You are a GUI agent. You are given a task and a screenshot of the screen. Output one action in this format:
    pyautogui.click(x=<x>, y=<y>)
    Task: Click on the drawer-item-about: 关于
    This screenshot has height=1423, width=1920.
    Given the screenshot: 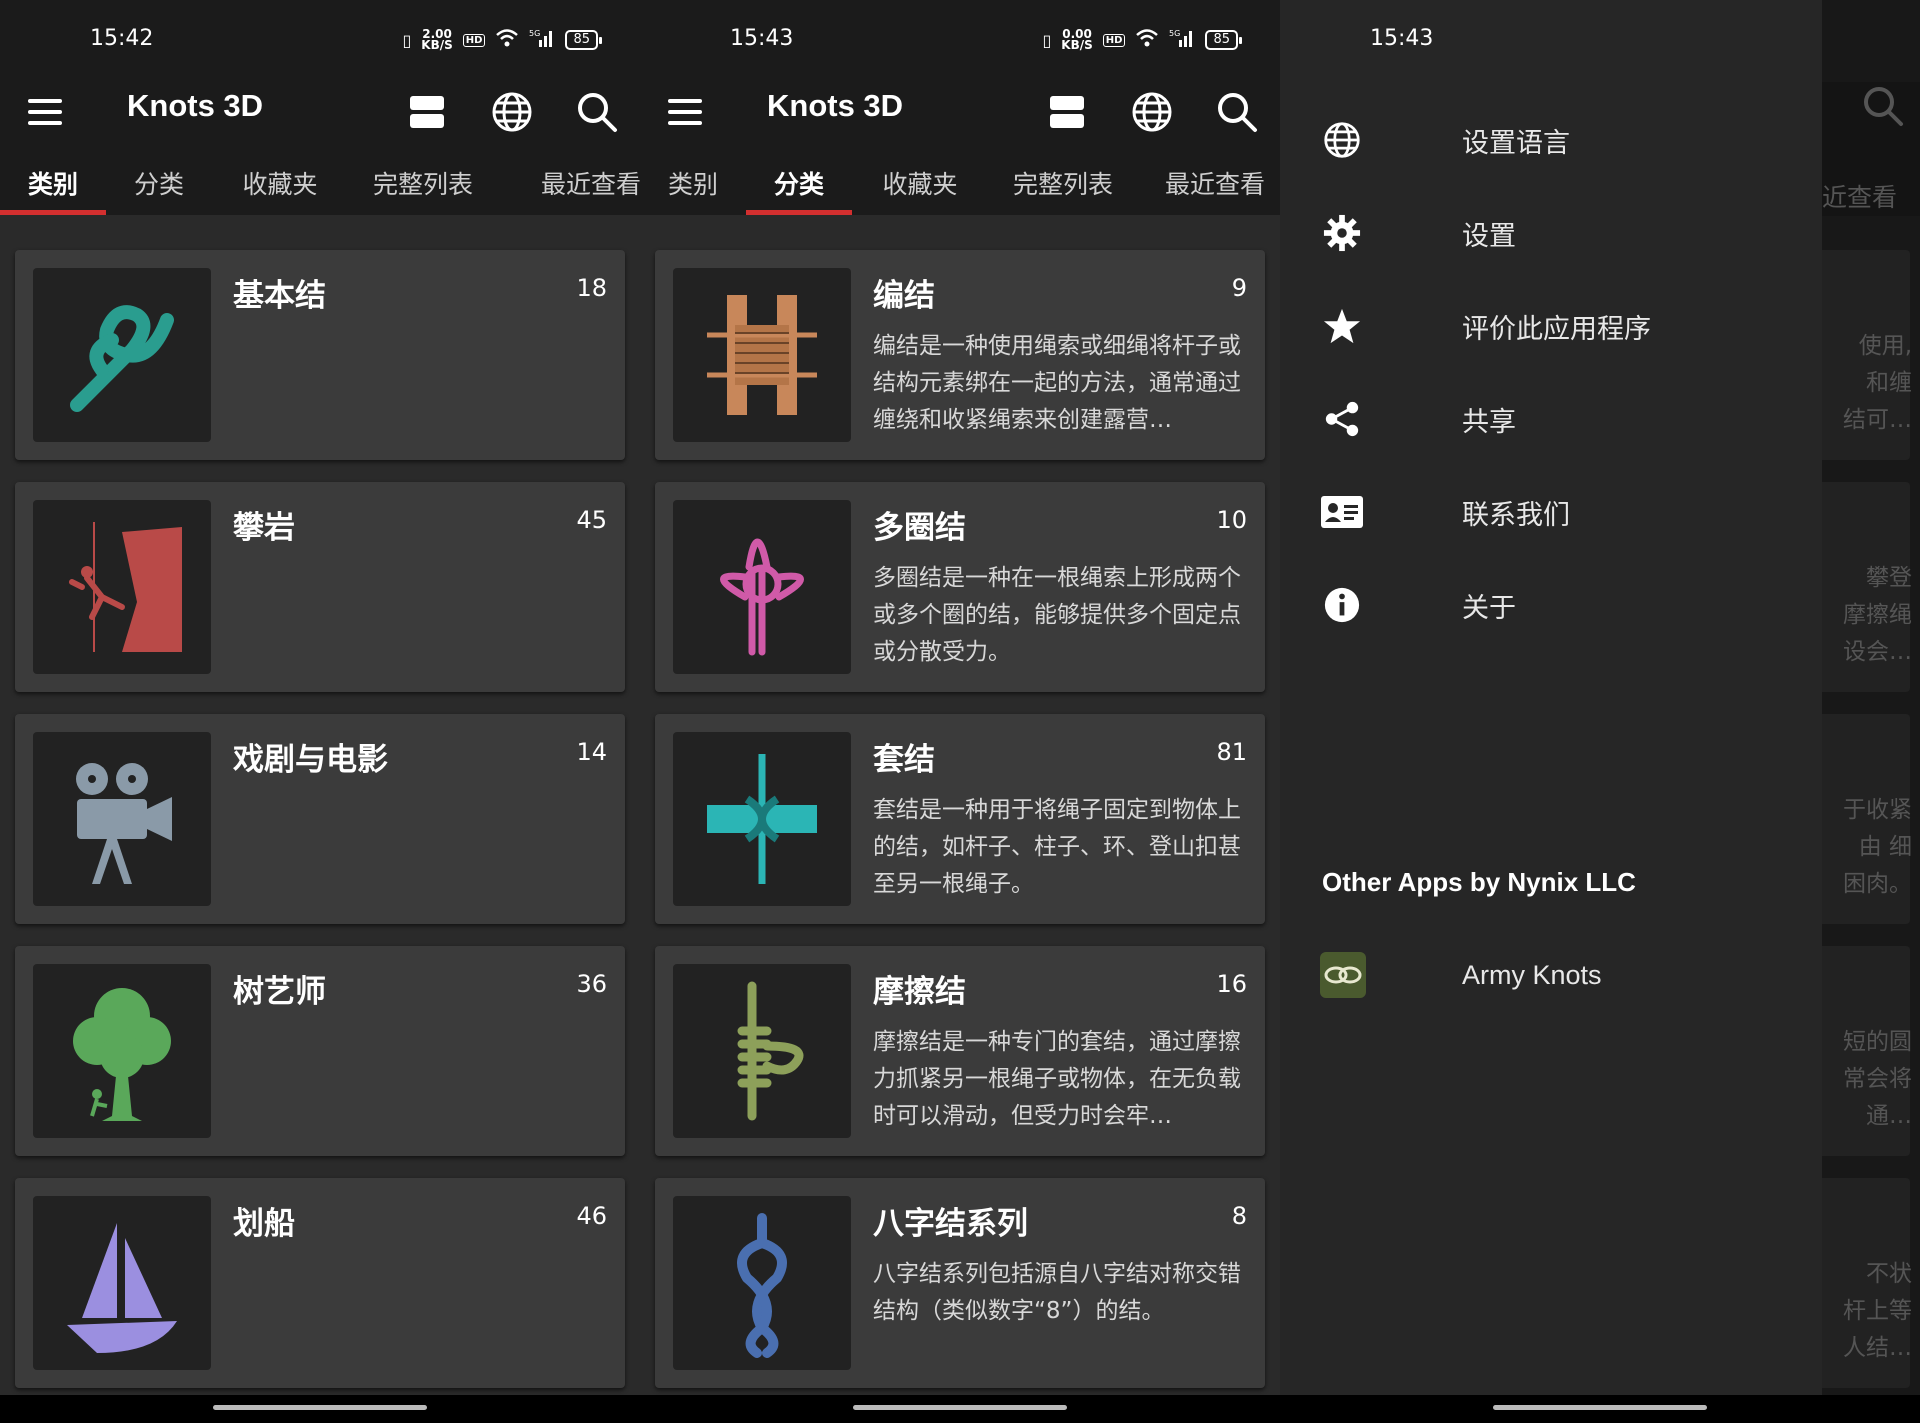 What is the action you would take?
    pyautogui.click(x=1560, y=605)
    